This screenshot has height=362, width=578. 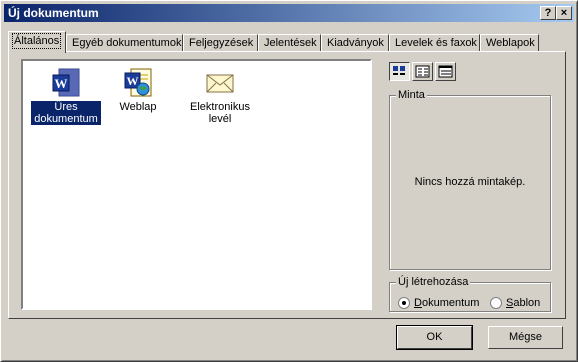 I want to click on ok-button: OK, so click(x=434, y=337).